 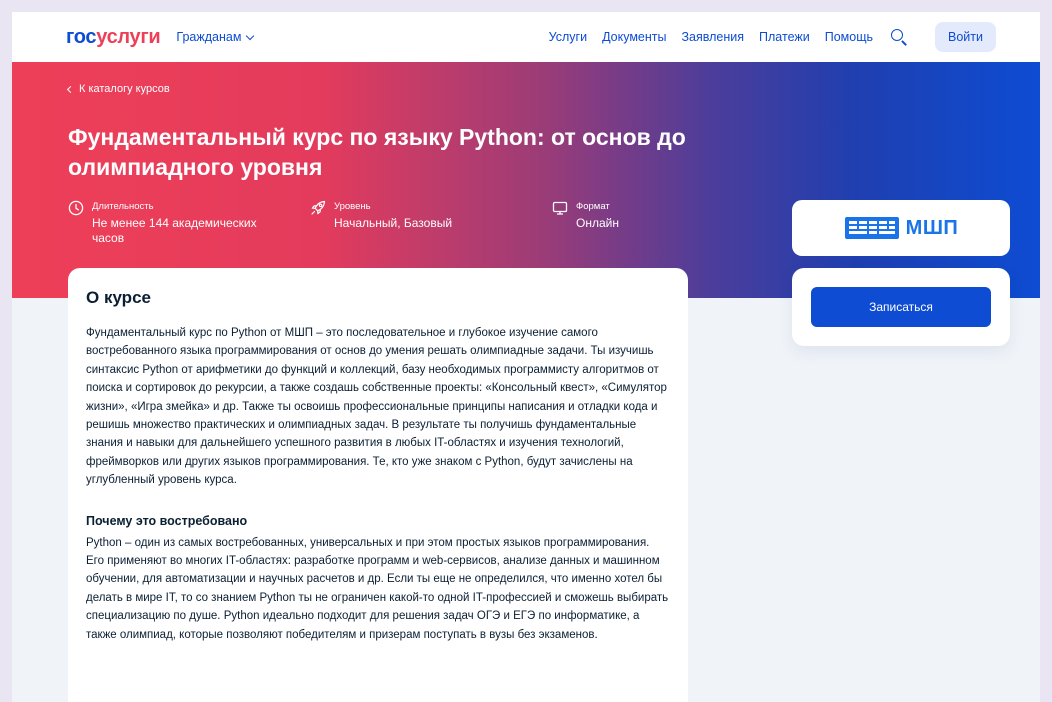 I want to click on enroll-panel: Записаться, so click(x=901, y=307).